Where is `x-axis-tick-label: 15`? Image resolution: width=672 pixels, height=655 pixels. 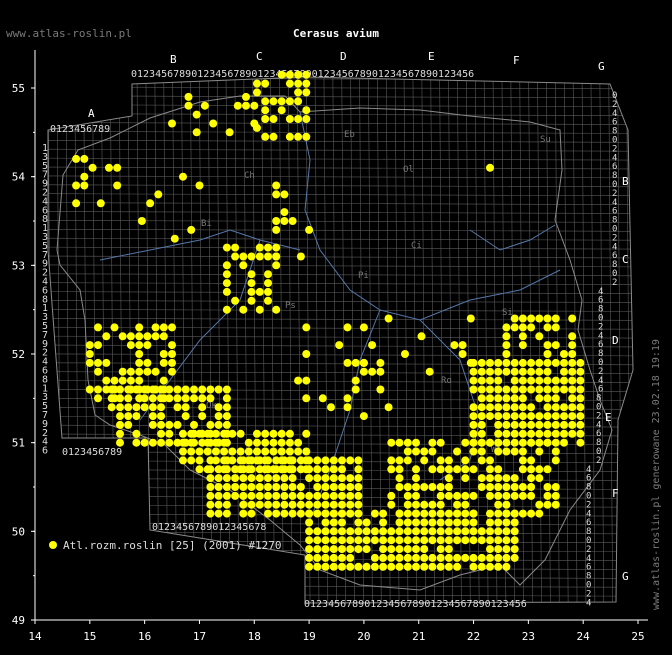 x-axis-tick-label: 15 is located at coordinates (89, 636).